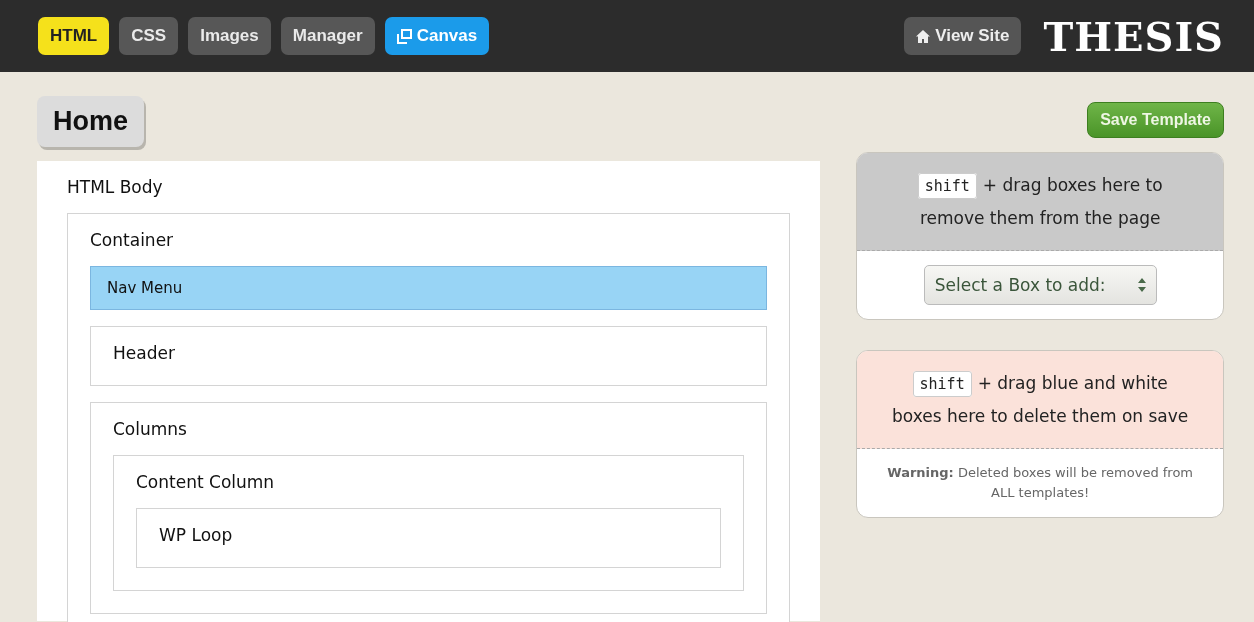 This screenshot has width=1254, height=622. I want to click on template-box: Content Column WP Loop, so click(429, 523).